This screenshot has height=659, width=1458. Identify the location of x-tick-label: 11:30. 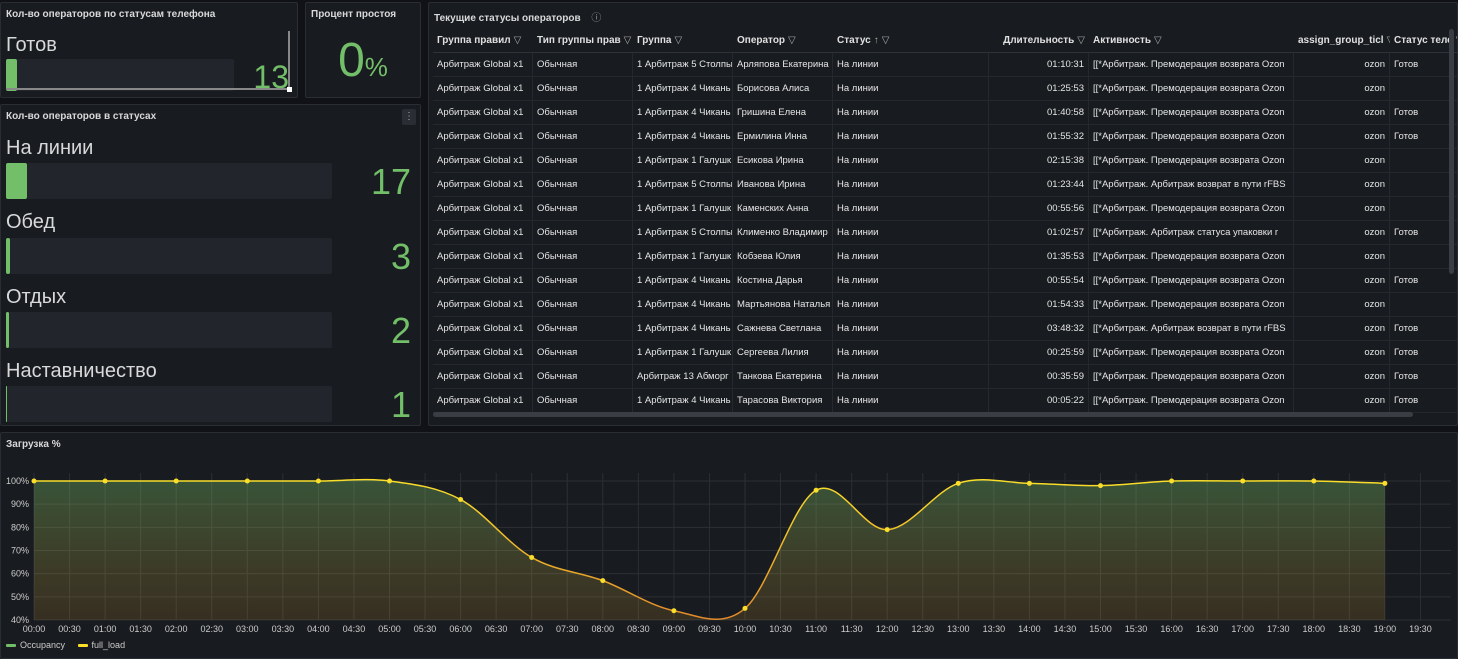
(852, 629).